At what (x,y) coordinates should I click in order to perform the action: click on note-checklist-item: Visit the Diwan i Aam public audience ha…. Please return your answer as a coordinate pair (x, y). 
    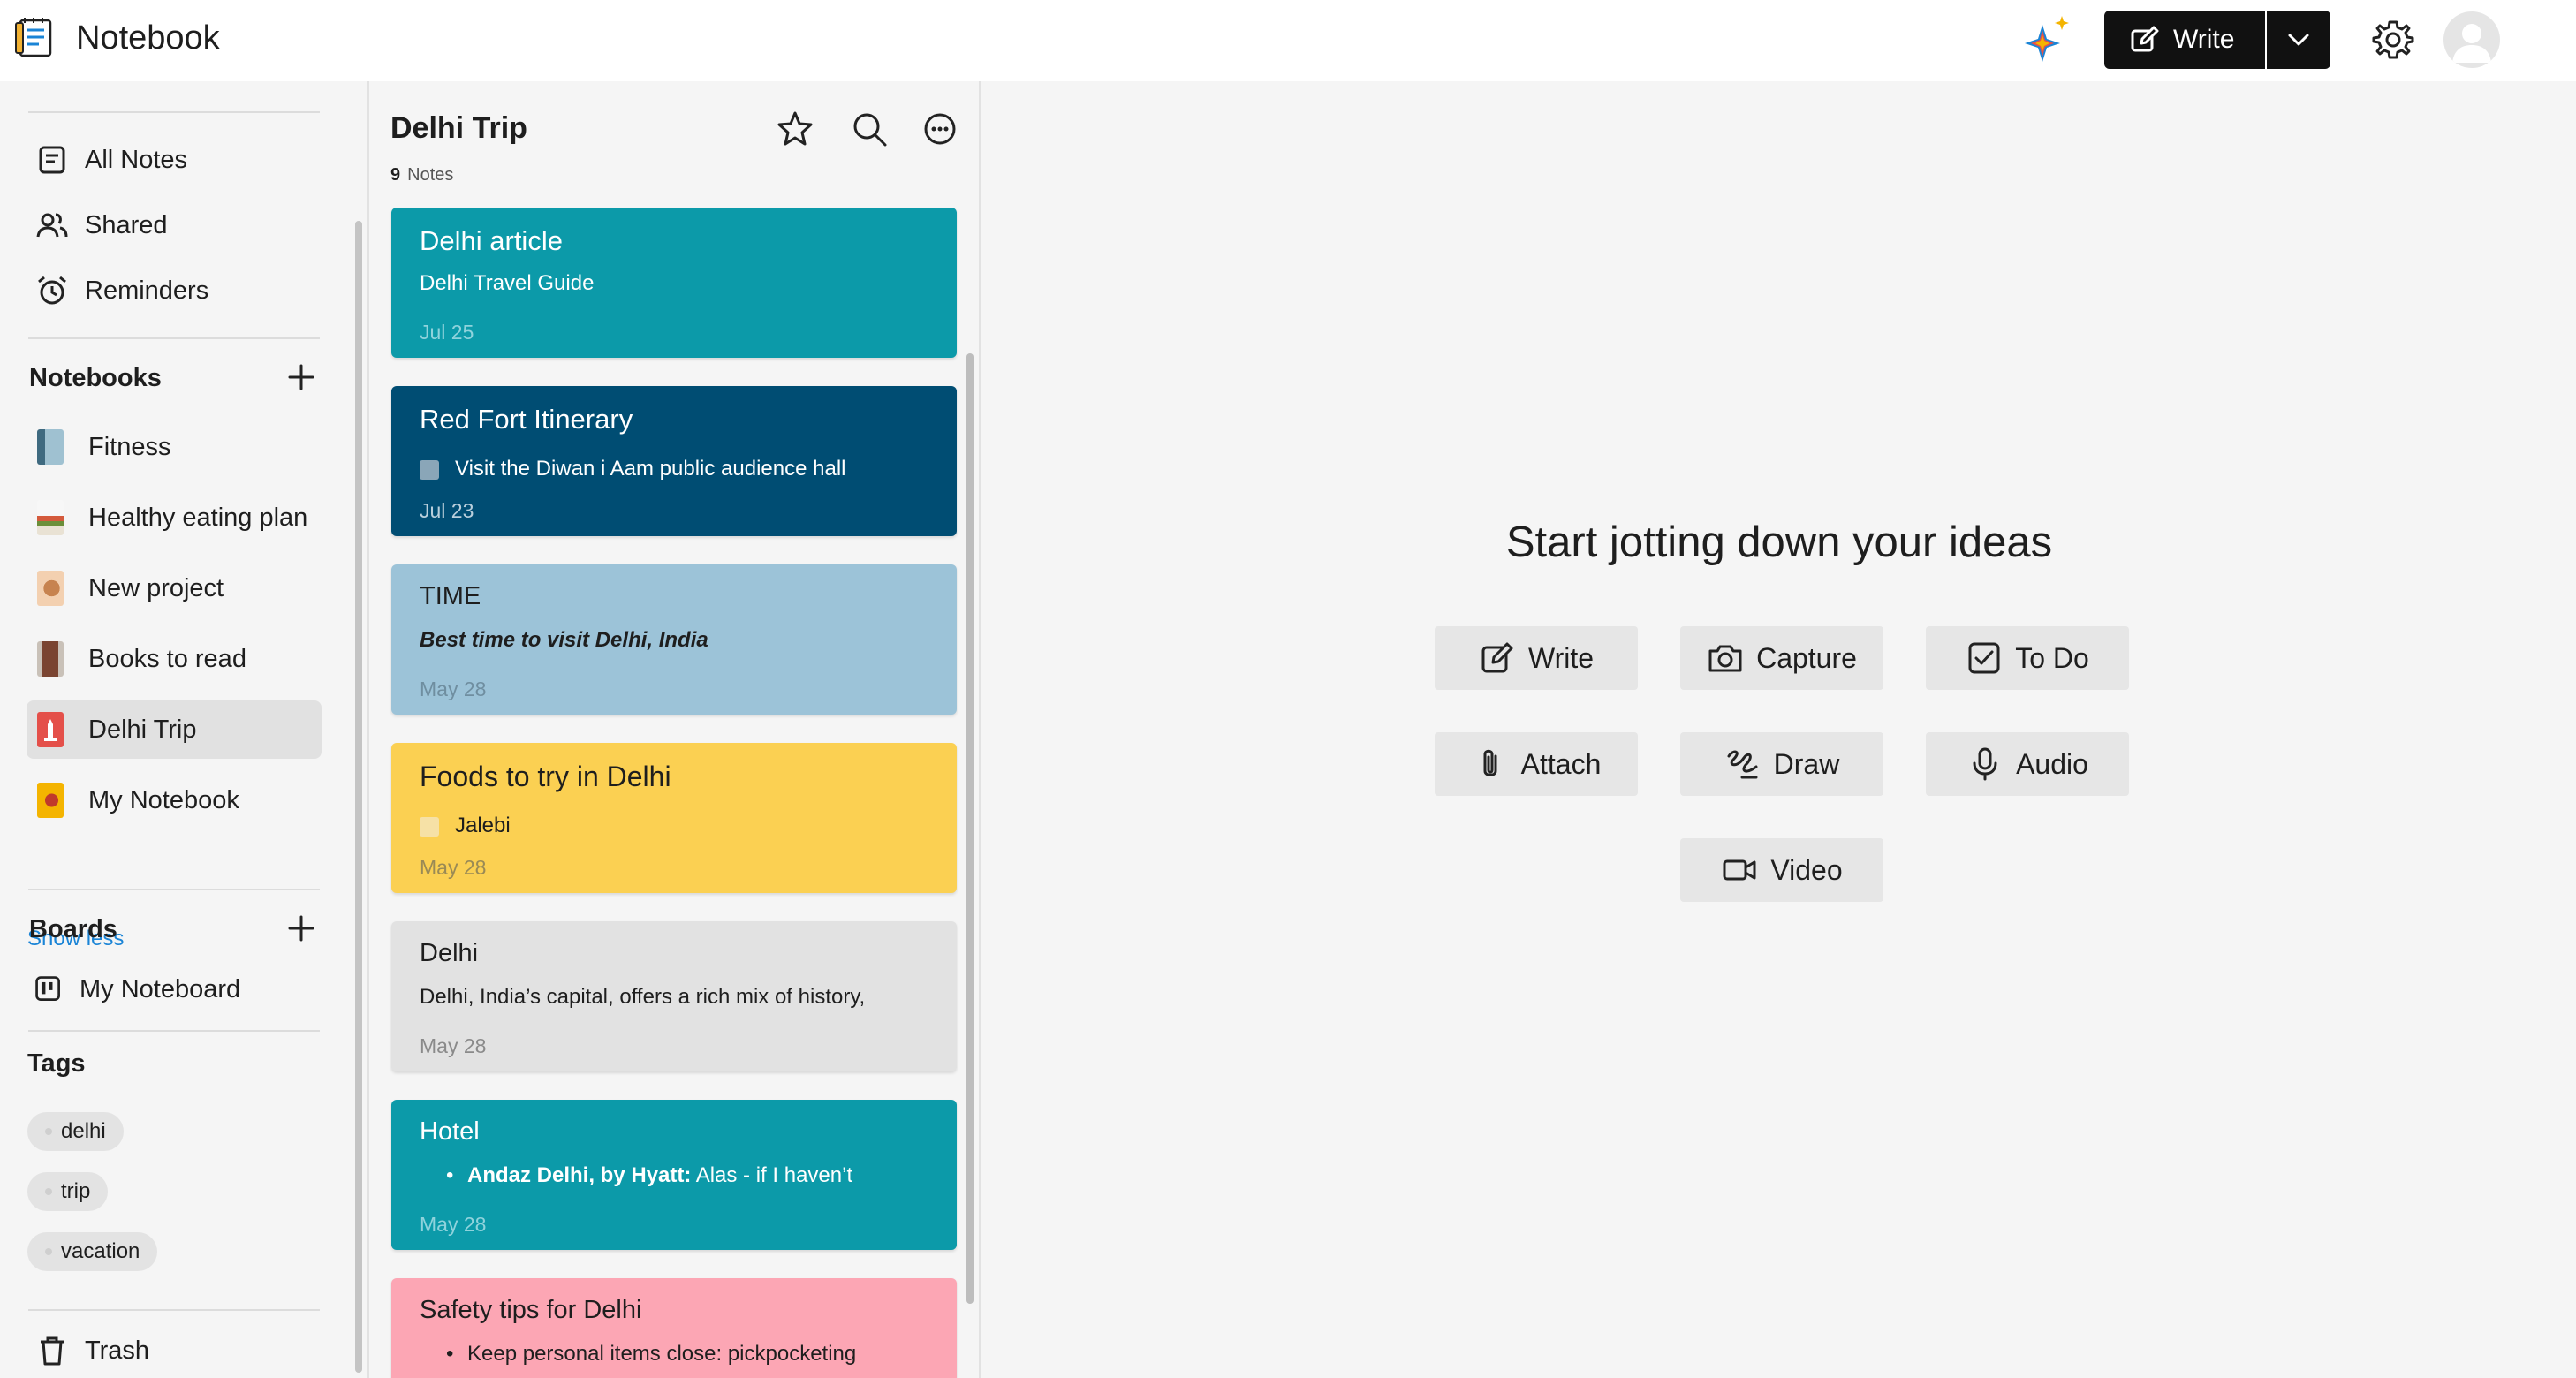
    Looking at the image, I should click on (632, 469).